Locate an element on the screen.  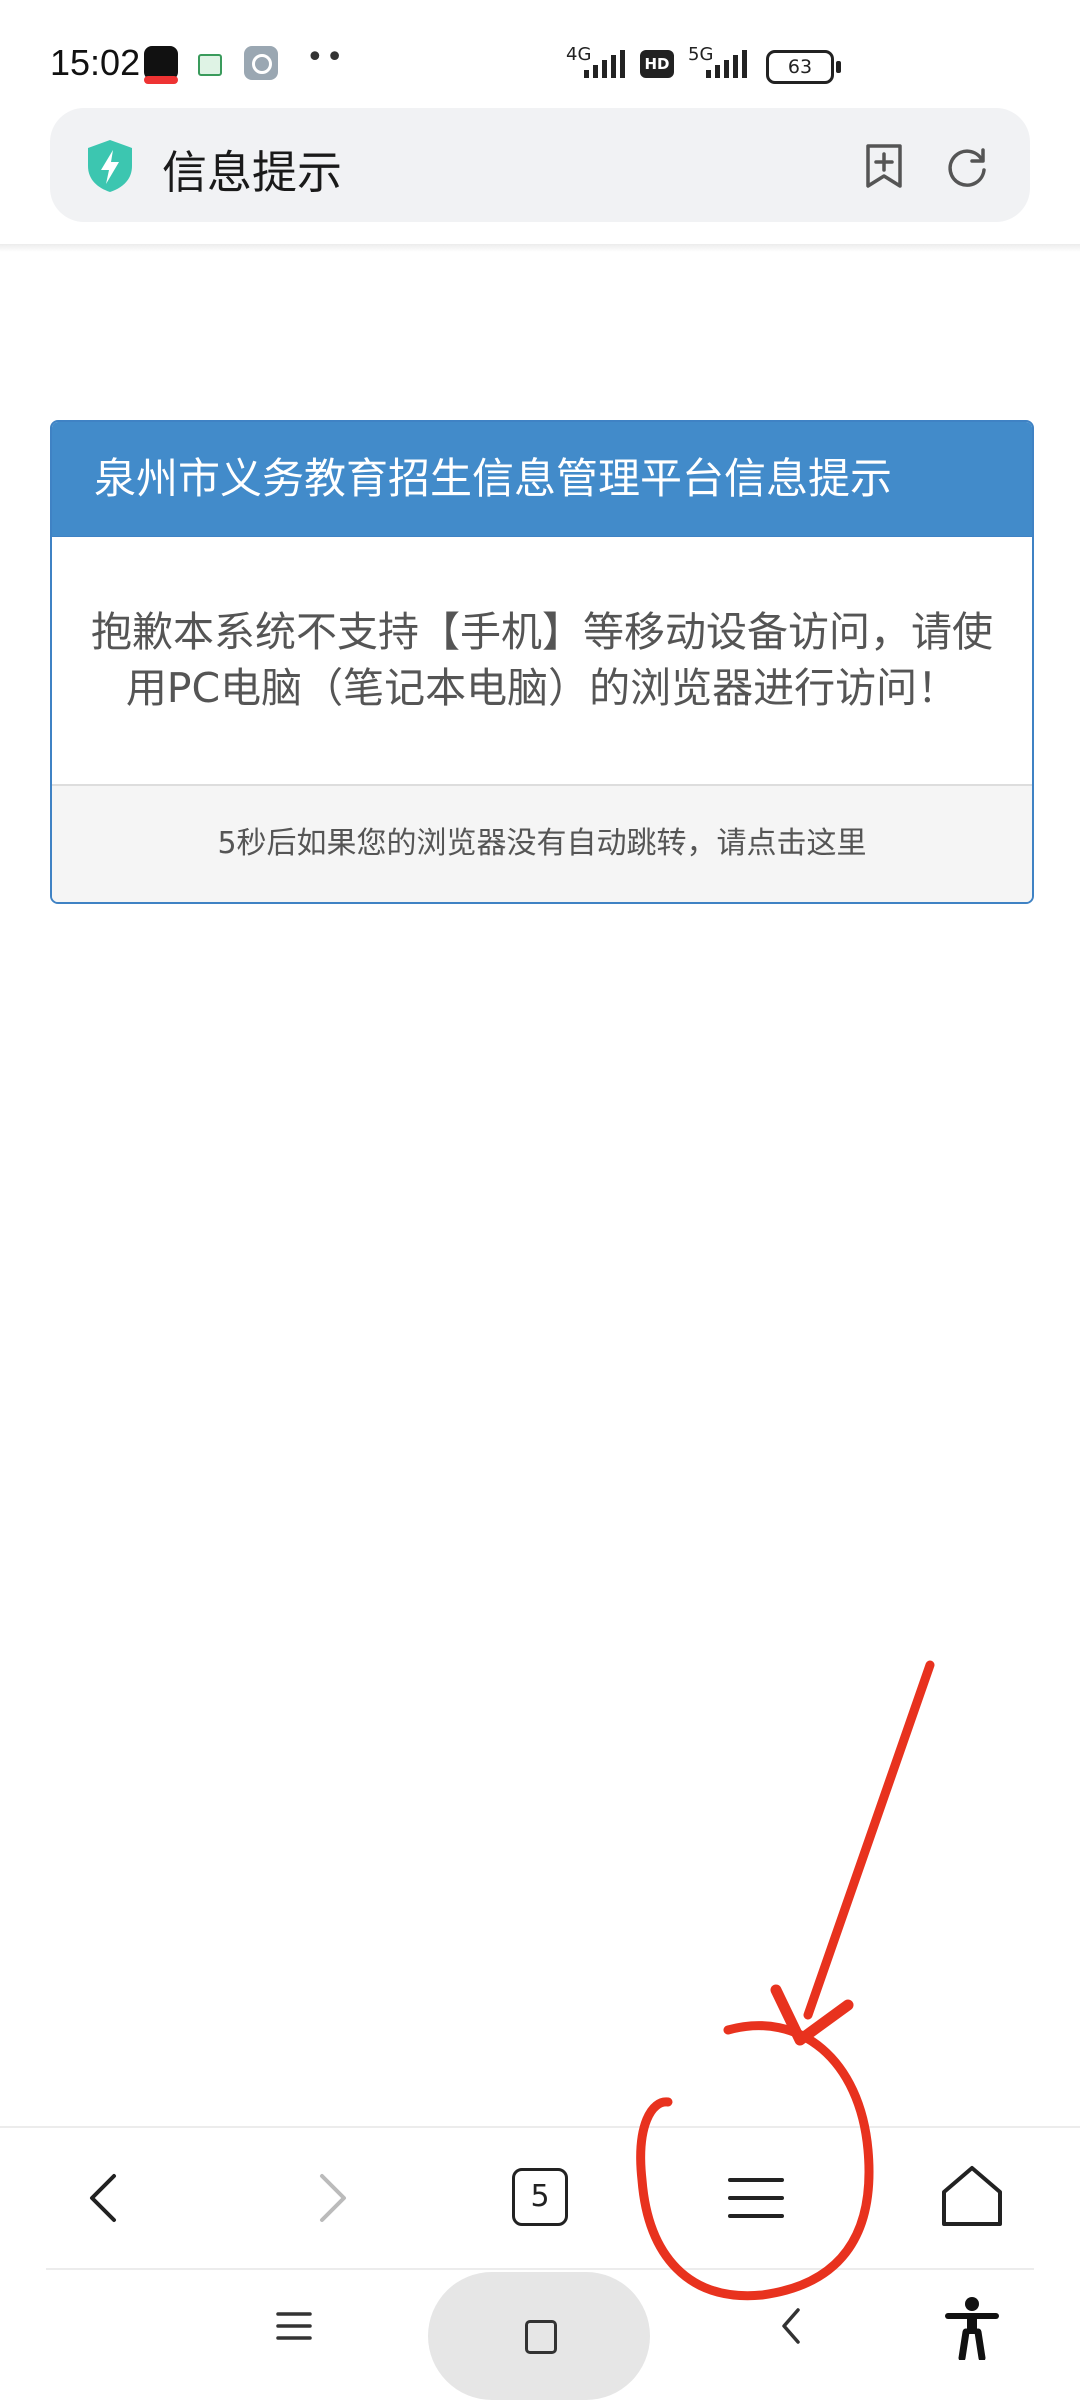
status-time: 15:02 is located at coordinates (95, 62).